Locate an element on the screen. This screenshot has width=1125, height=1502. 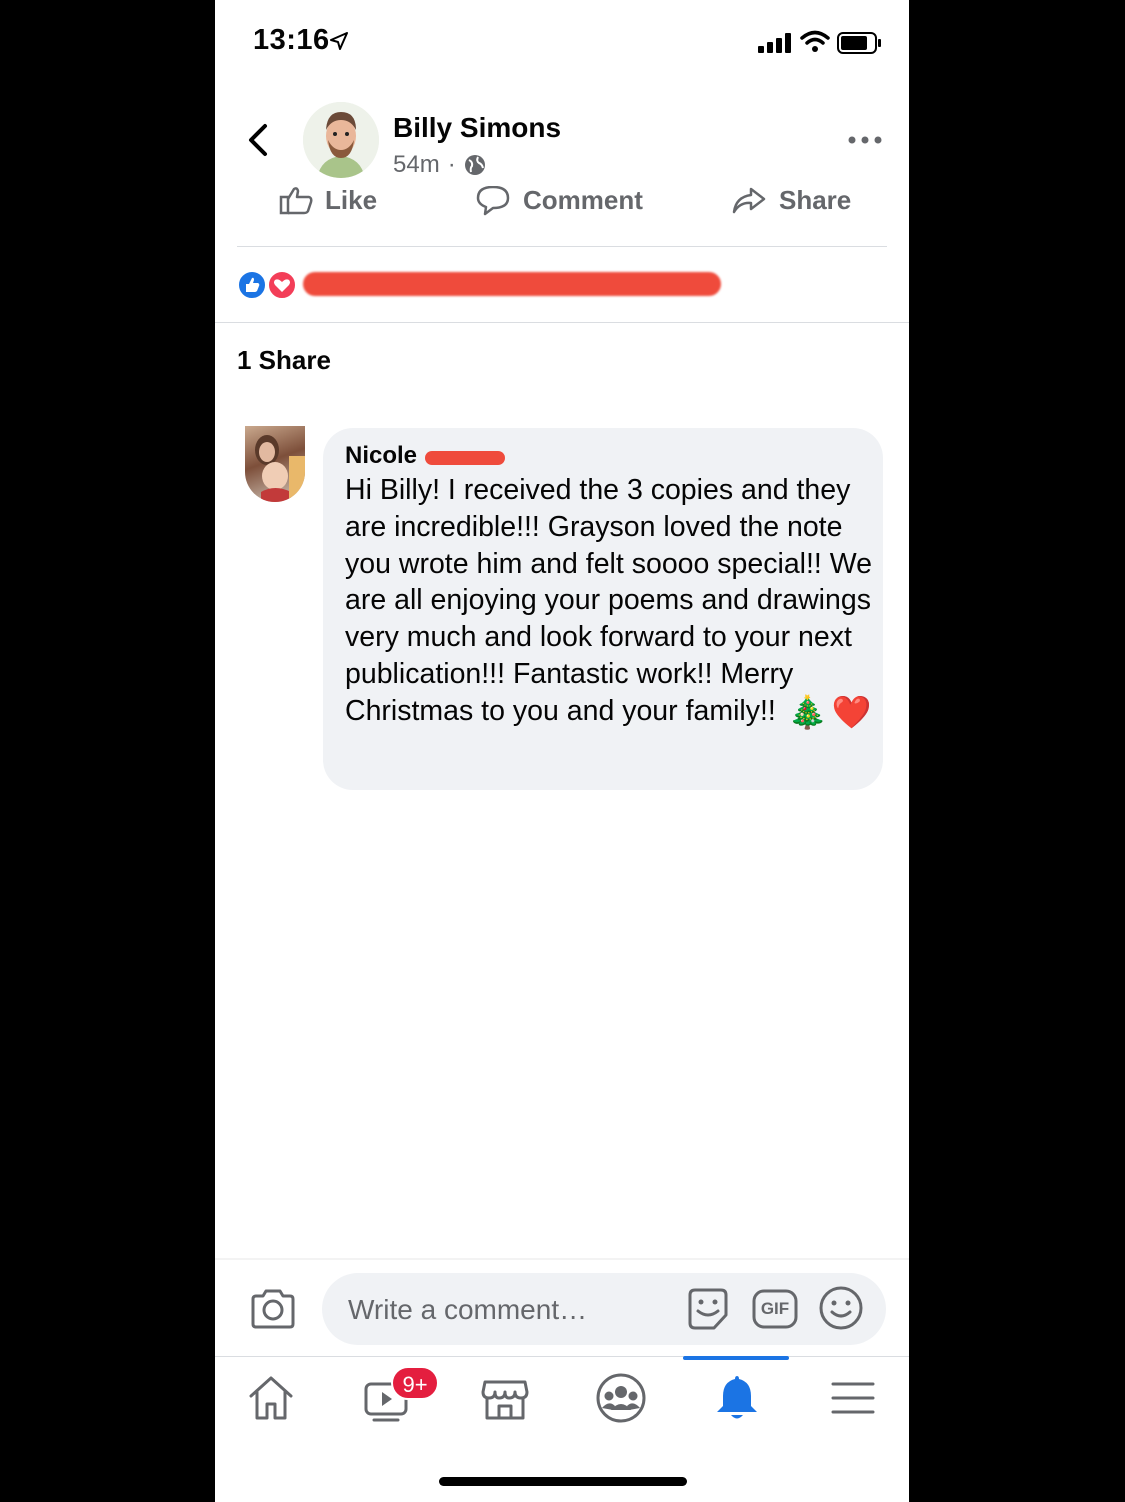
gif-button: GIF is located at coordinates (775, 1309).